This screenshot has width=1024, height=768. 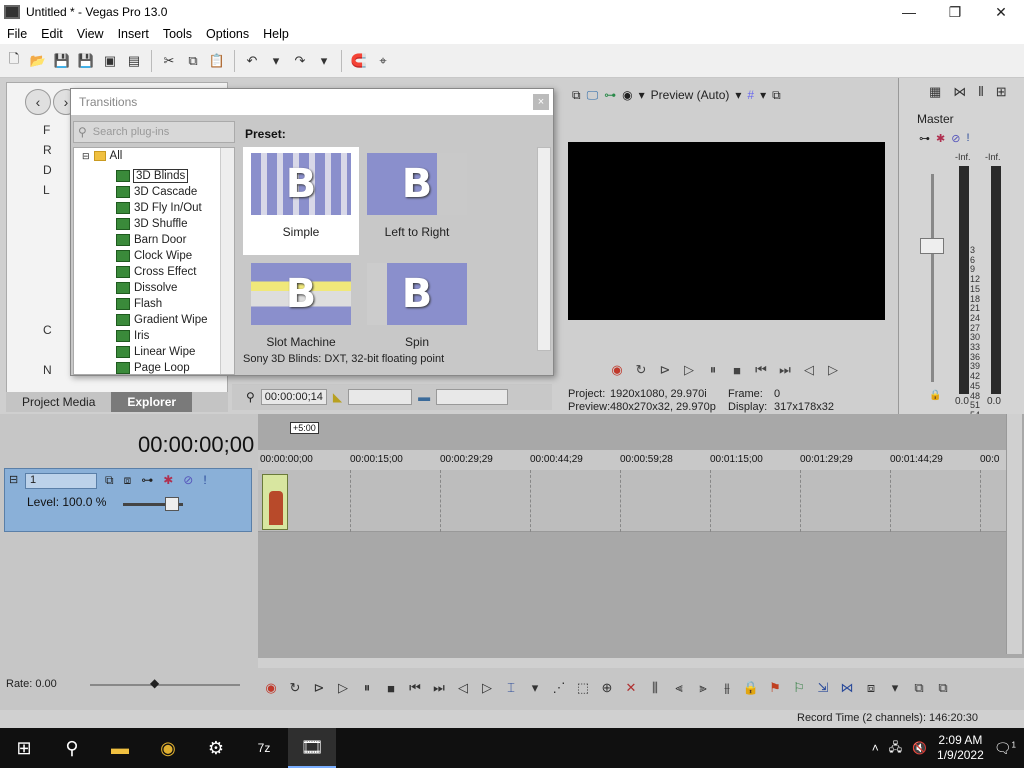 I want to click on solo-icon: !, so click(x=967, y=138).